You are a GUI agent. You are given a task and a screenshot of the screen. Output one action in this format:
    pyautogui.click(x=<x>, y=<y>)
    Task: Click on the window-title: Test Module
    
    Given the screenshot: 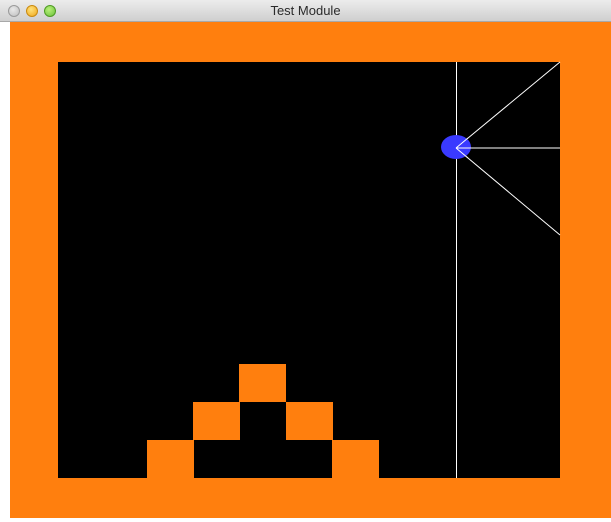 What is the action you would take?
    pyautogui.click(x=305, y=10)
    